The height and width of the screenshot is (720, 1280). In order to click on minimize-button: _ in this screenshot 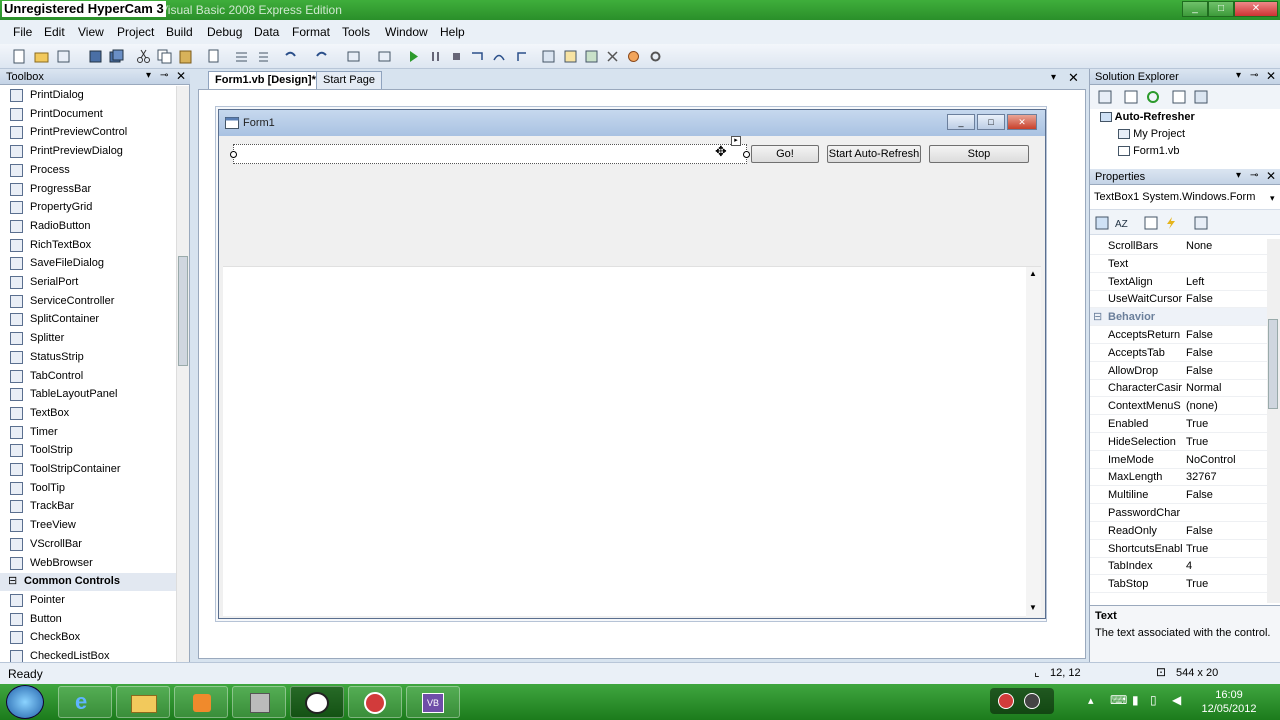, I will do `click(1195, 9)`.